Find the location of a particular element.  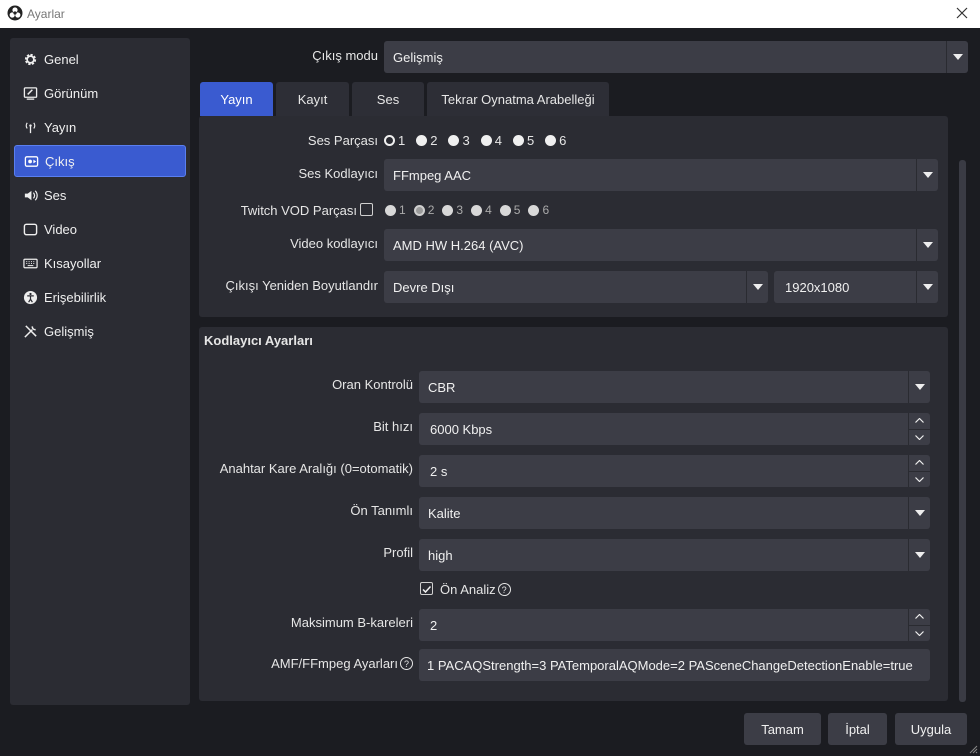

video-encoder-select: AMD HW H.264 (AVC) is located at coordinates (661, 245).